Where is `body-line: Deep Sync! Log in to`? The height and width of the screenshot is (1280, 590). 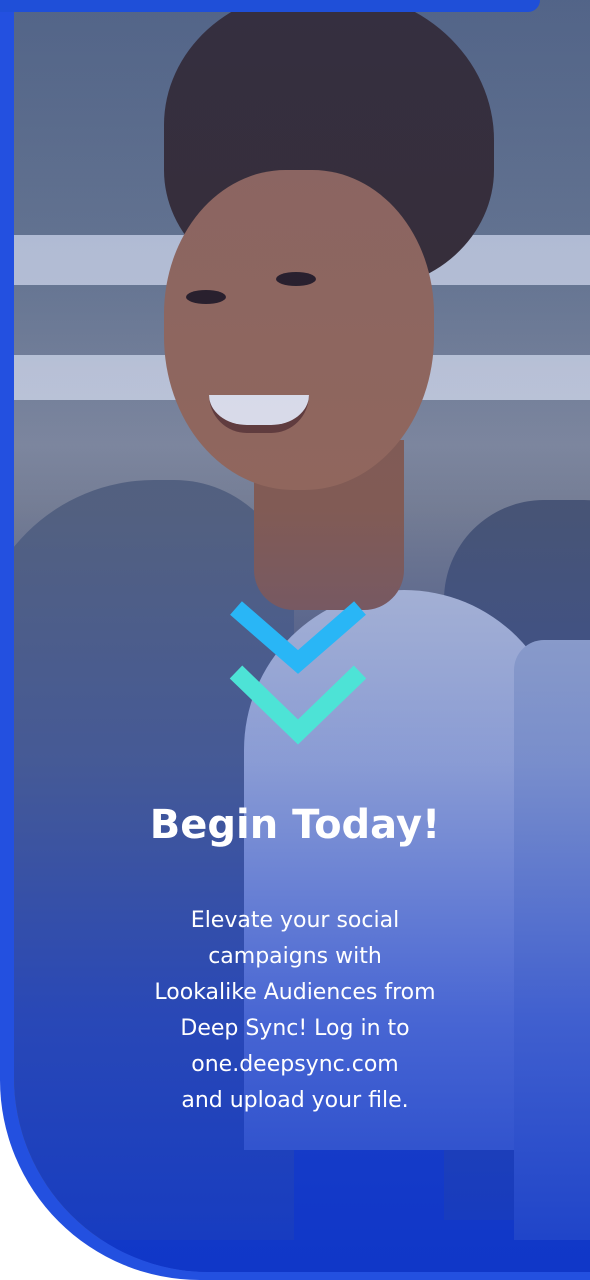 body-line: Deep Sync! Log in to is located at coordinates (295, 1028).